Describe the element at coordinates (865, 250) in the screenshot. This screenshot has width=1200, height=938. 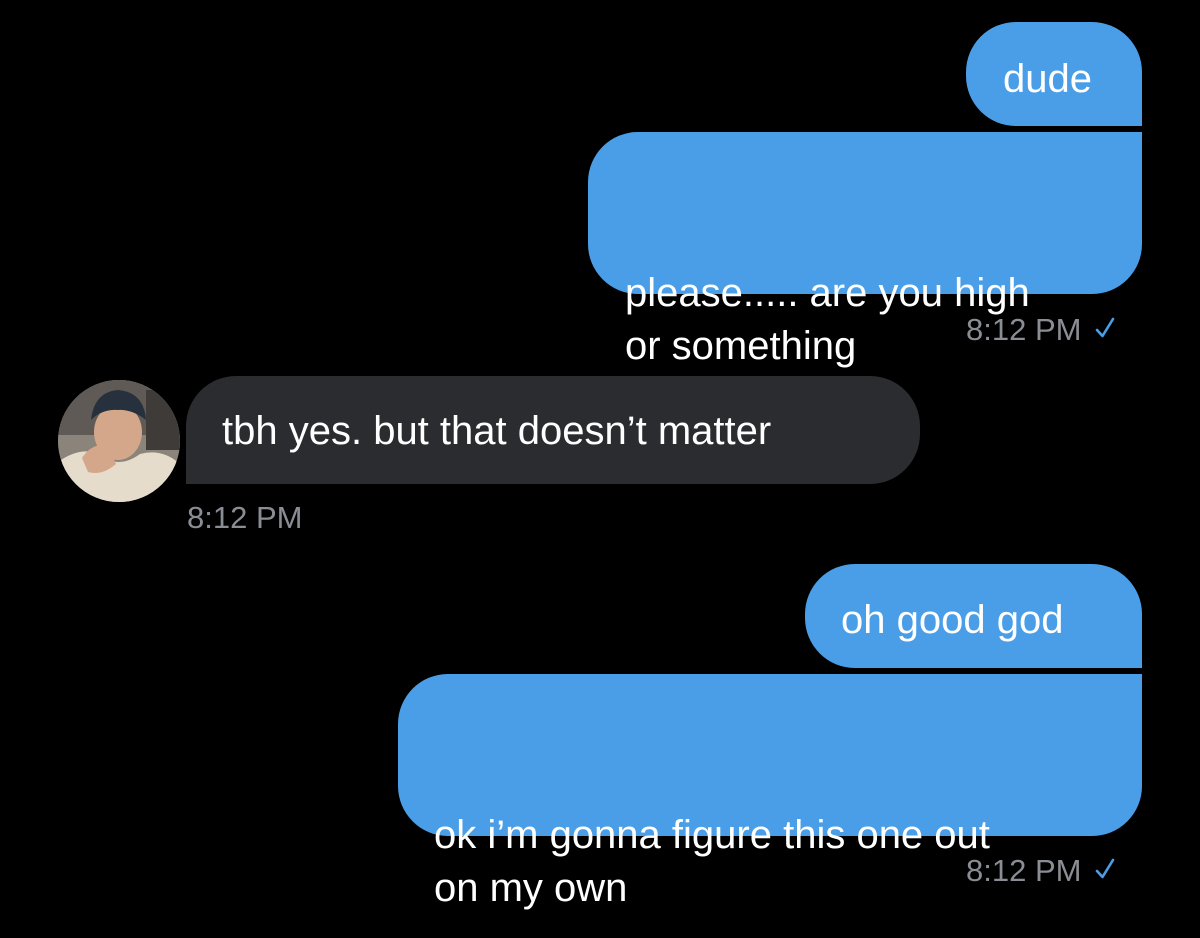
I see `sent-message-bubble: please..... are you high or something` at that location.